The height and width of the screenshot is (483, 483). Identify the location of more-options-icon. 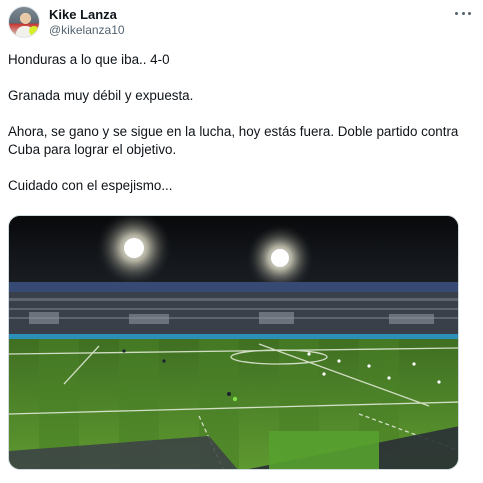
(463, 13).